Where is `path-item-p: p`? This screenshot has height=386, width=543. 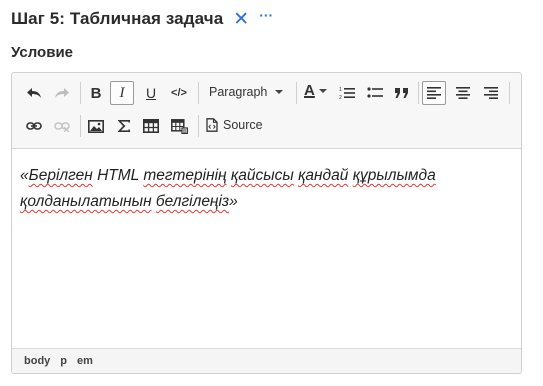
path-item-p: p is located at coordinates (63, 361).